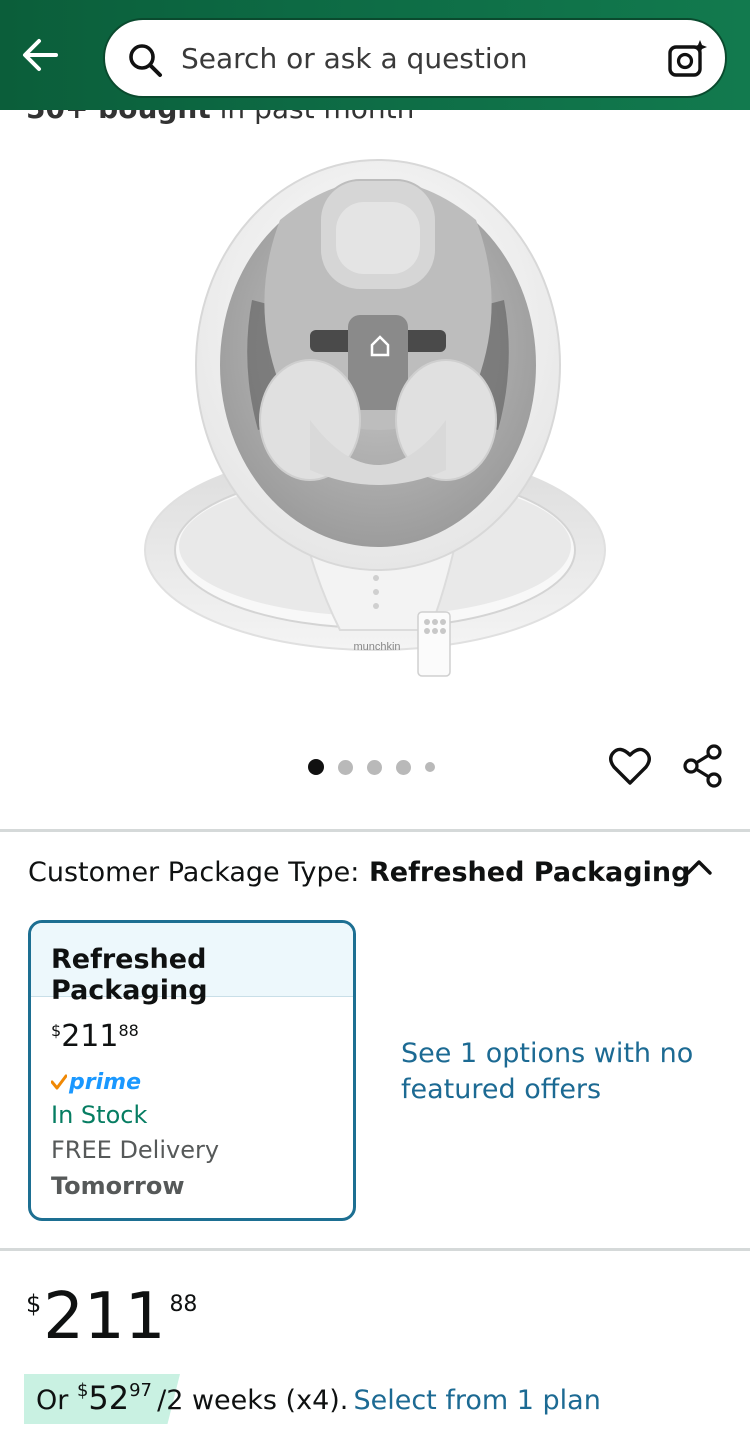 This screenshot has height=1440, width=750. What do you see at coordinates (699, 867) in the screenshot?
I see `chevron-up-icon` at bounding box center [699, 867].